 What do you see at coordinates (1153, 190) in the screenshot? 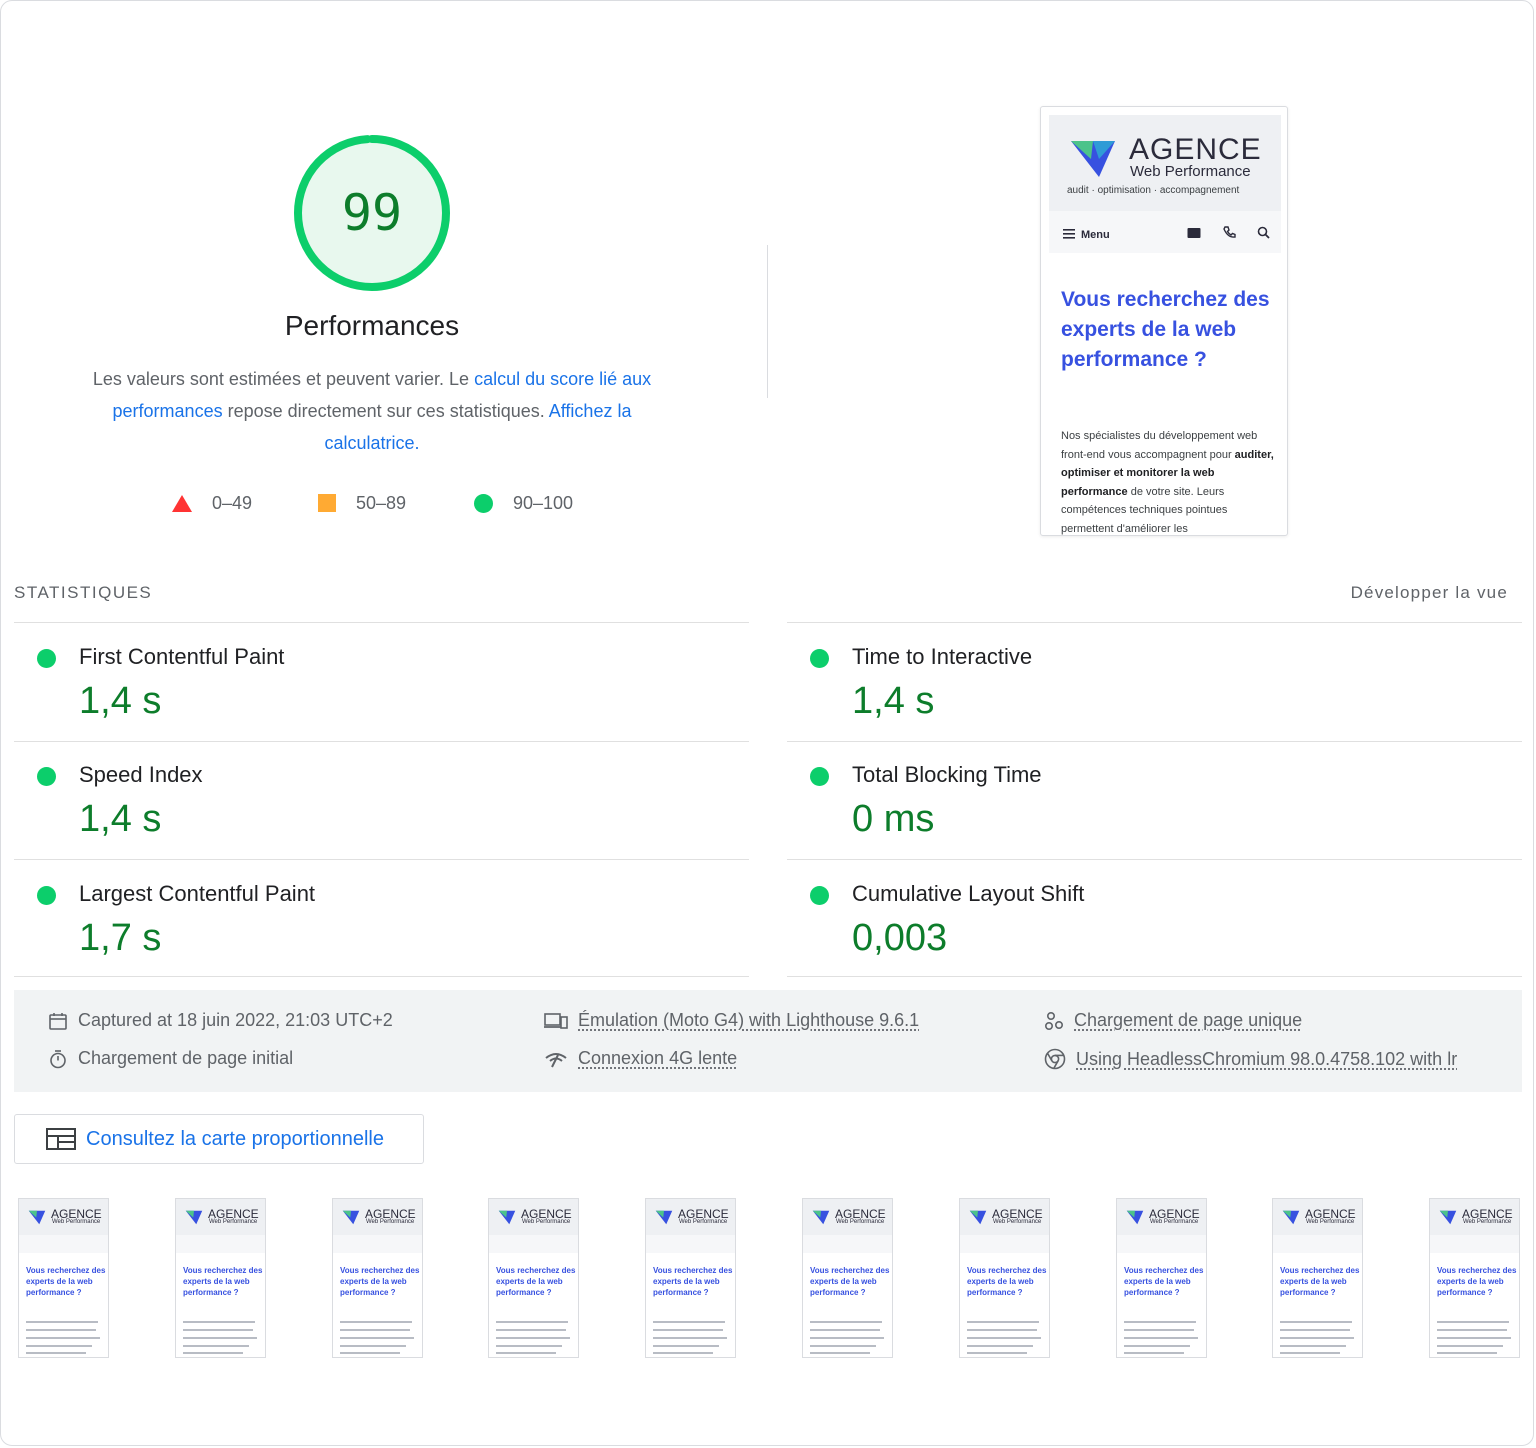
I see `preview-tagline: audit · optimisation · accompagnement` at bounding box center [1153, 190].